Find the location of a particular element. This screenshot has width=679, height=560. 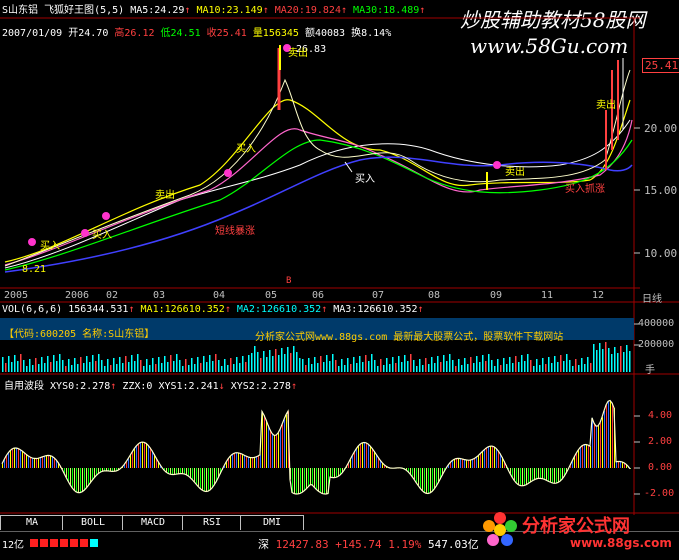

time-axis-label: 07 is located at coordinates (378, 295).